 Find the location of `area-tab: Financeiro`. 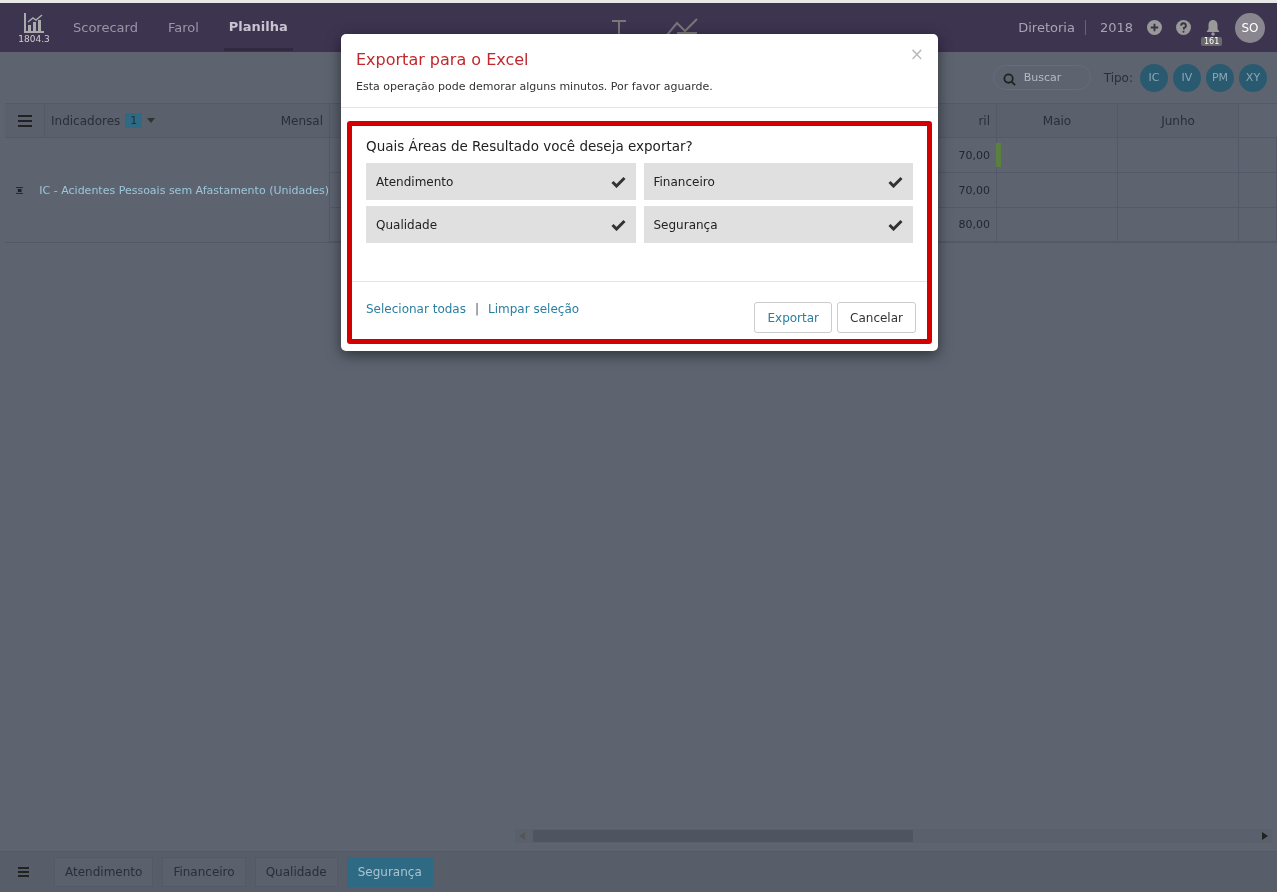

area-tab: Financeiro is located at coordinates (204, 872).